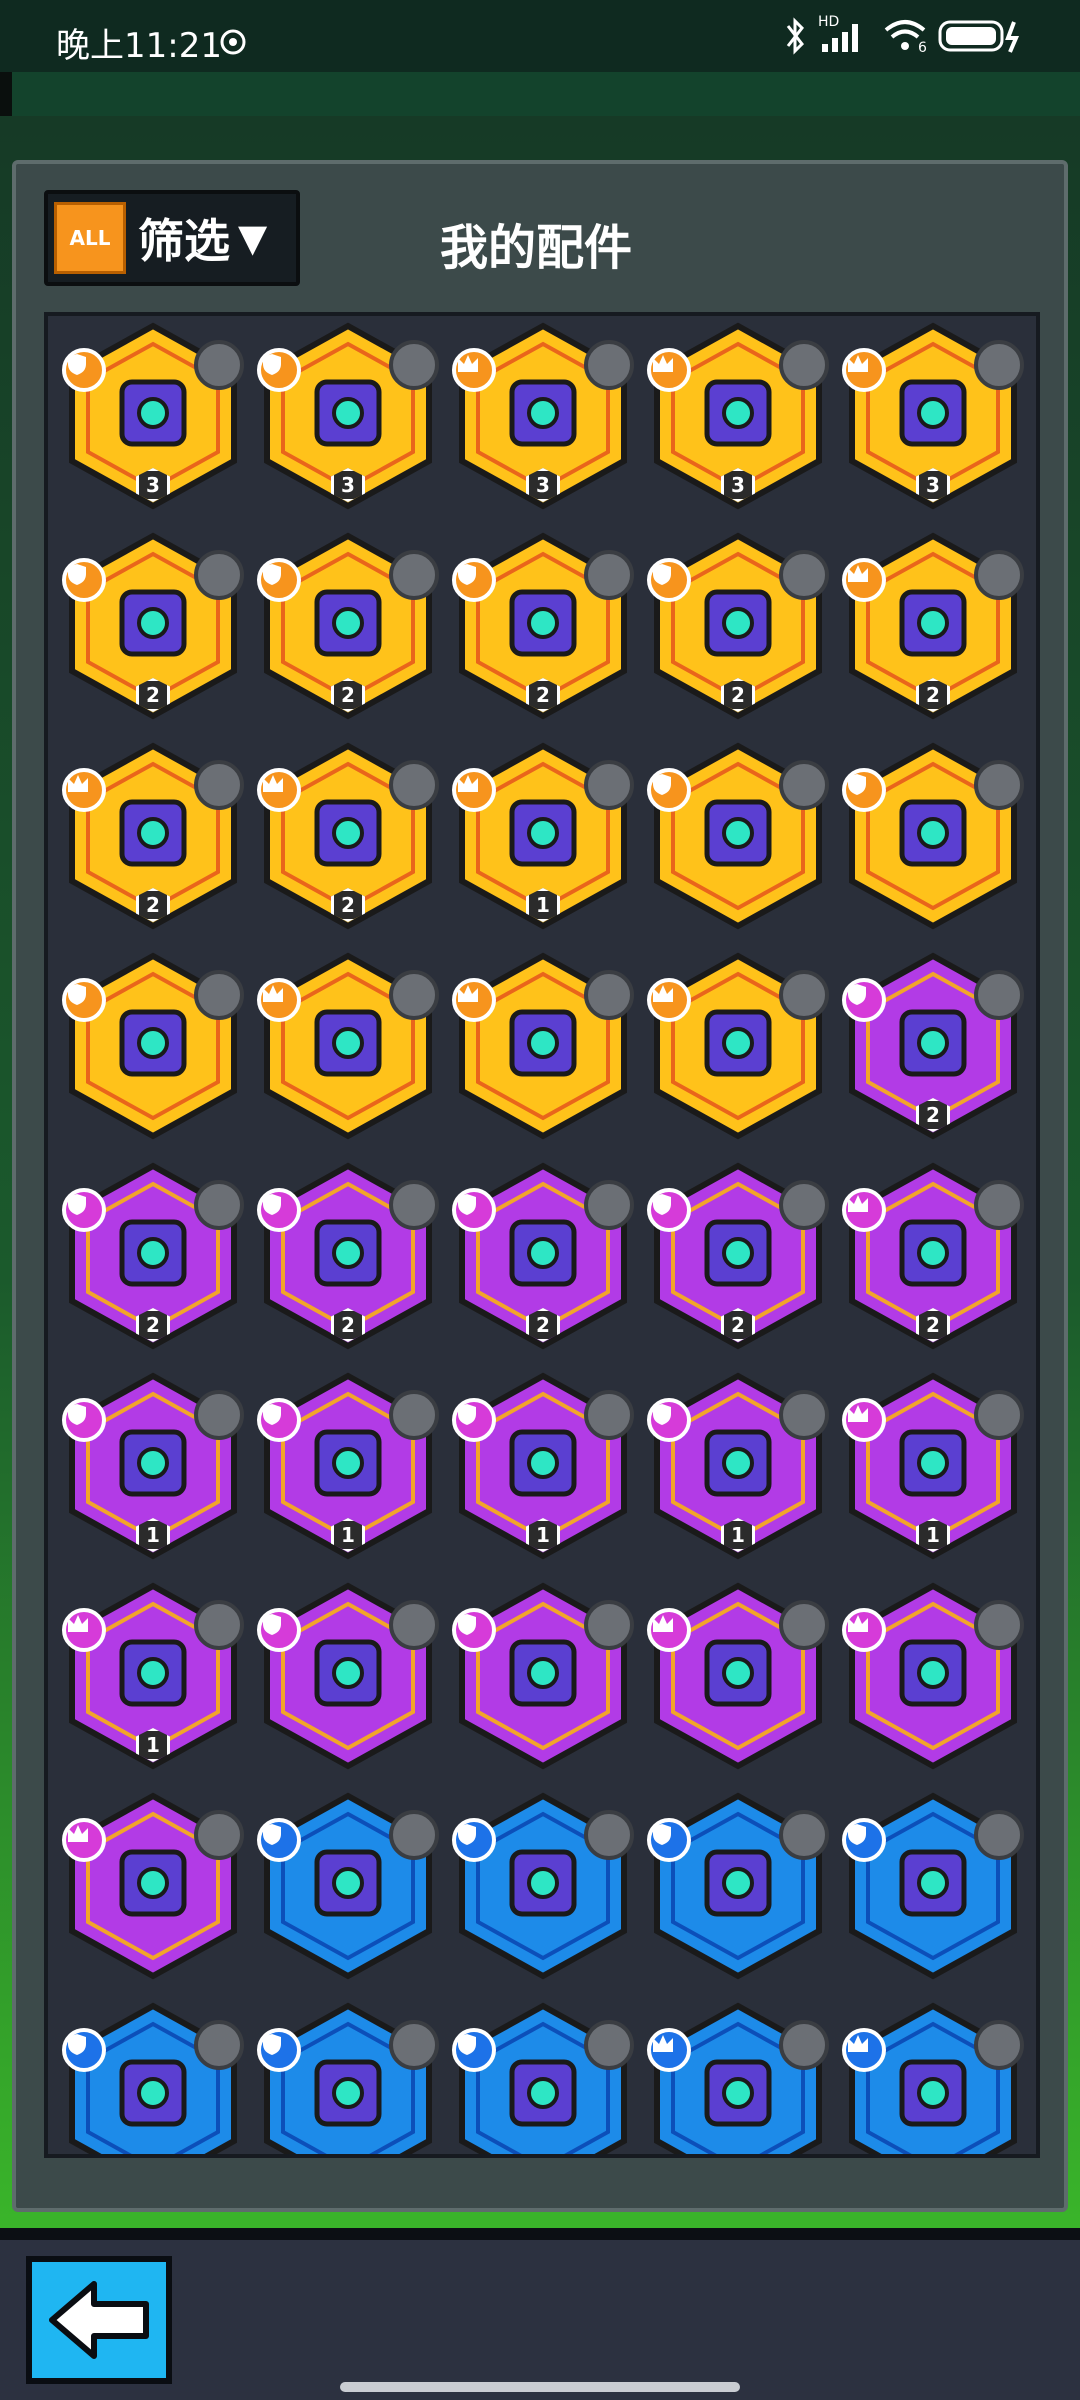  I want to click on back-arrow-icon, so click(99, 2320).